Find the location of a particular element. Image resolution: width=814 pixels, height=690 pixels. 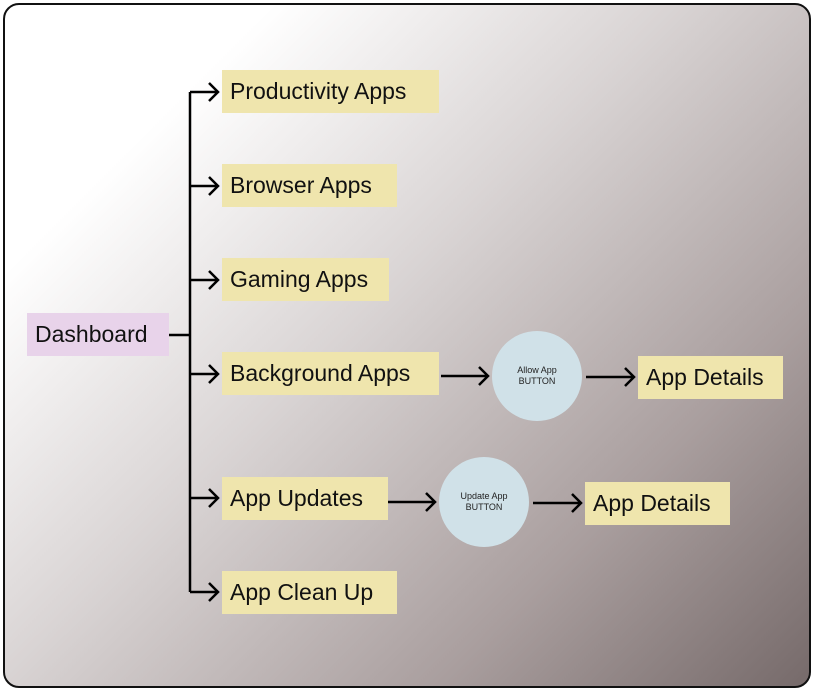

arrow-allow-to-details is located at coordinates (611, 377).